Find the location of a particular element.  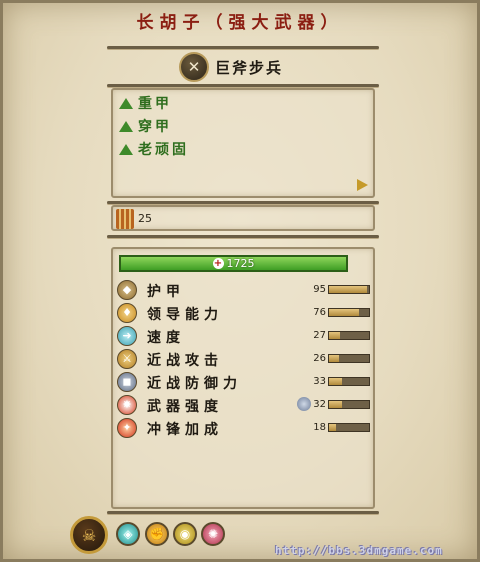

stat-value: 32 is located at coordinates (319, 404).